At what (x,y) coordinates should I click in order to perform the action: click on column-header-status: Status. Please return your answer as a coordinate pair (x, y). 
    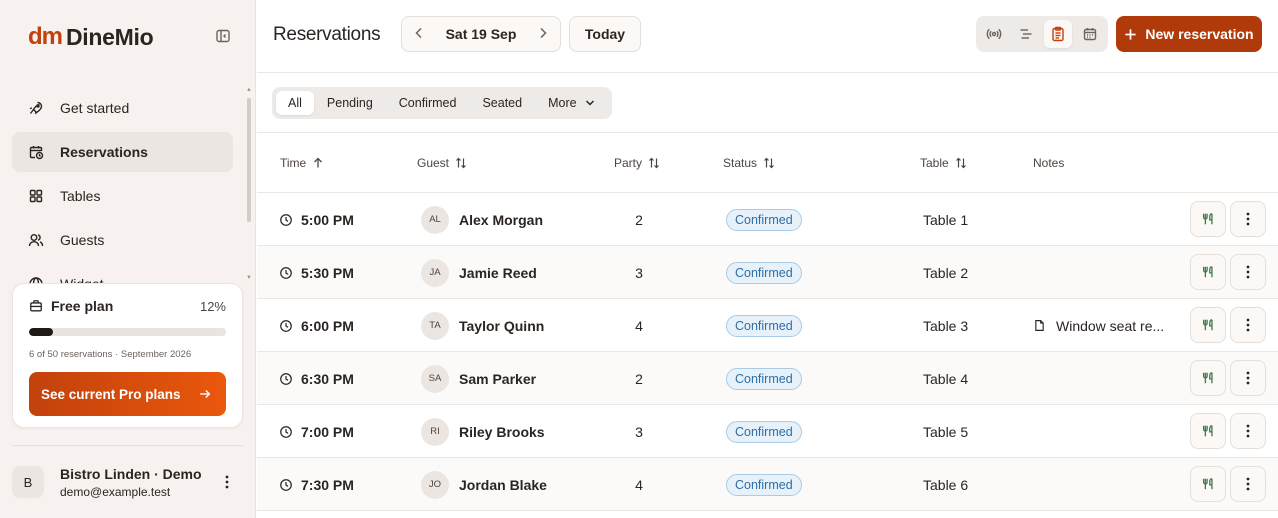
    Looking at the image, I should click on (749, 163).